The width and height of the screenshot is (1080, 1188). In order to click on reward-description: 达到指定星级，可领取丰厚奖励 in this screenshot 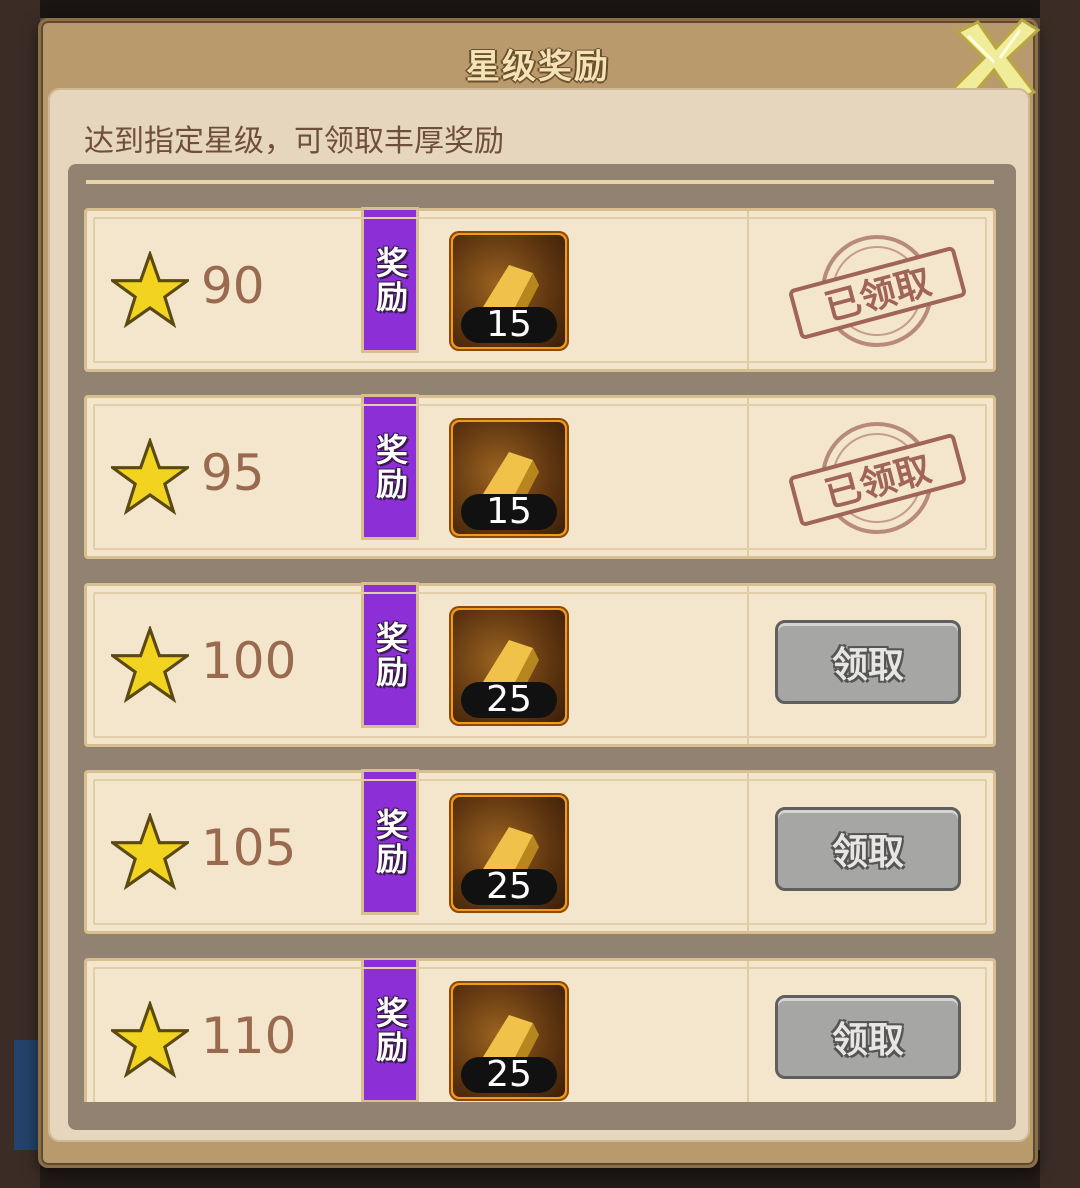, I will do `click(294, 141)`.